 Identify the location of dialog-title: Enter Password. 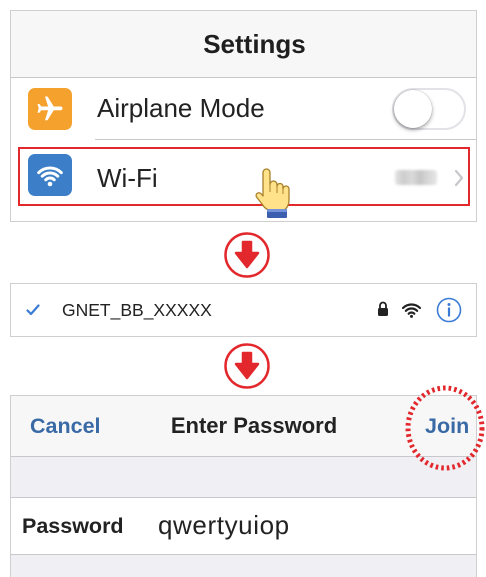
(254, 425).